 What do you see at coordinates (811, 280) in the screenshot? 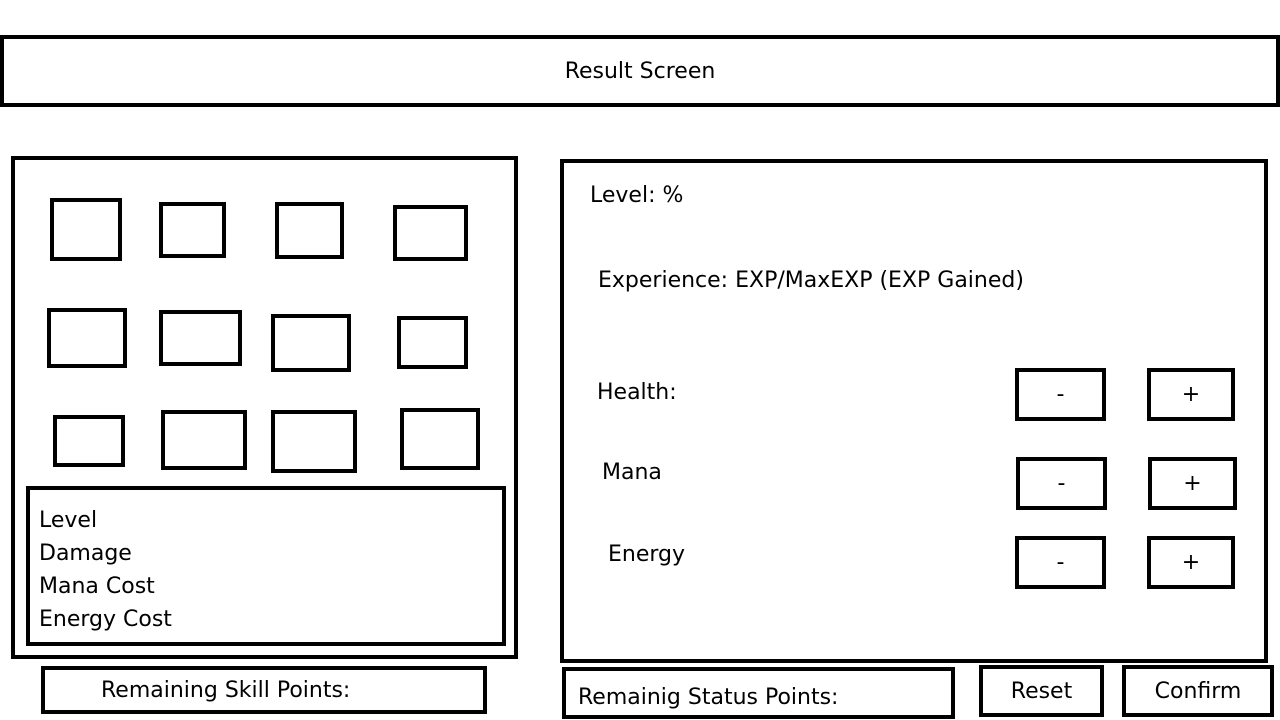
I see `experience-label: Experience: EXP/MaxEXP (EXP Gained)` at bounding box center [811, 280].